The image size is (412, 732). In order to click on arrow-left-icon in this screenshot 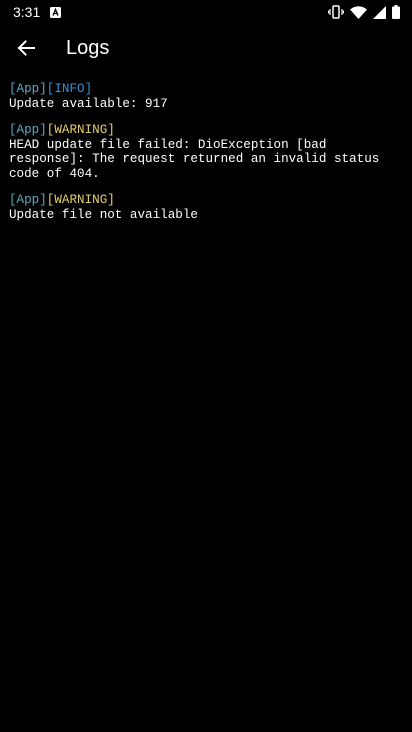, I will do `click(26, 48)`.